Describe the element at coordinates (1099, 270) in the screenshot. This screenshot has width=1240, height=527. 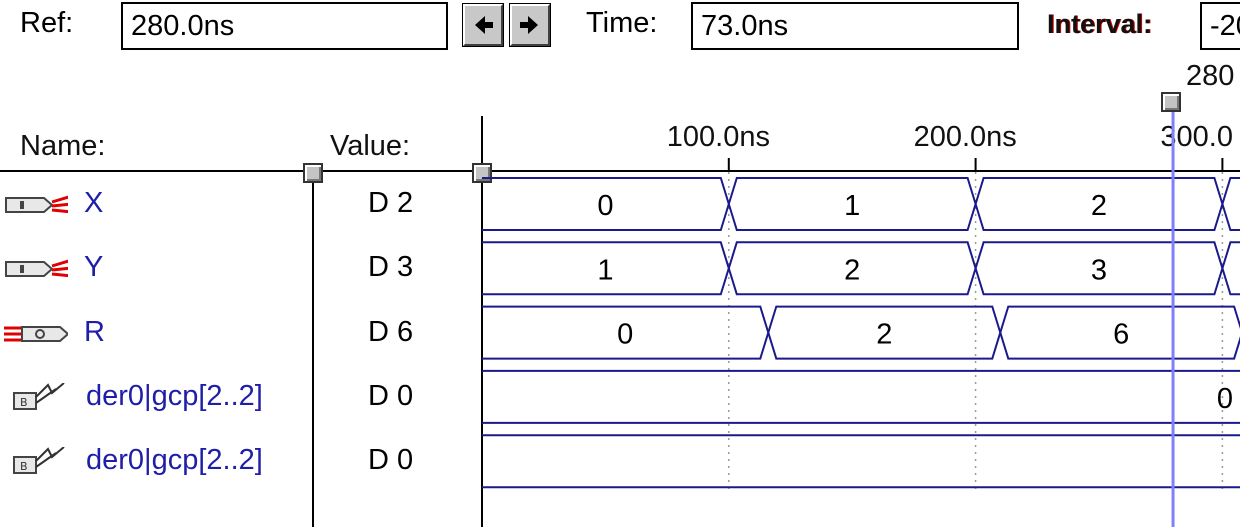
I see `bus-value-label: 3` at that location.